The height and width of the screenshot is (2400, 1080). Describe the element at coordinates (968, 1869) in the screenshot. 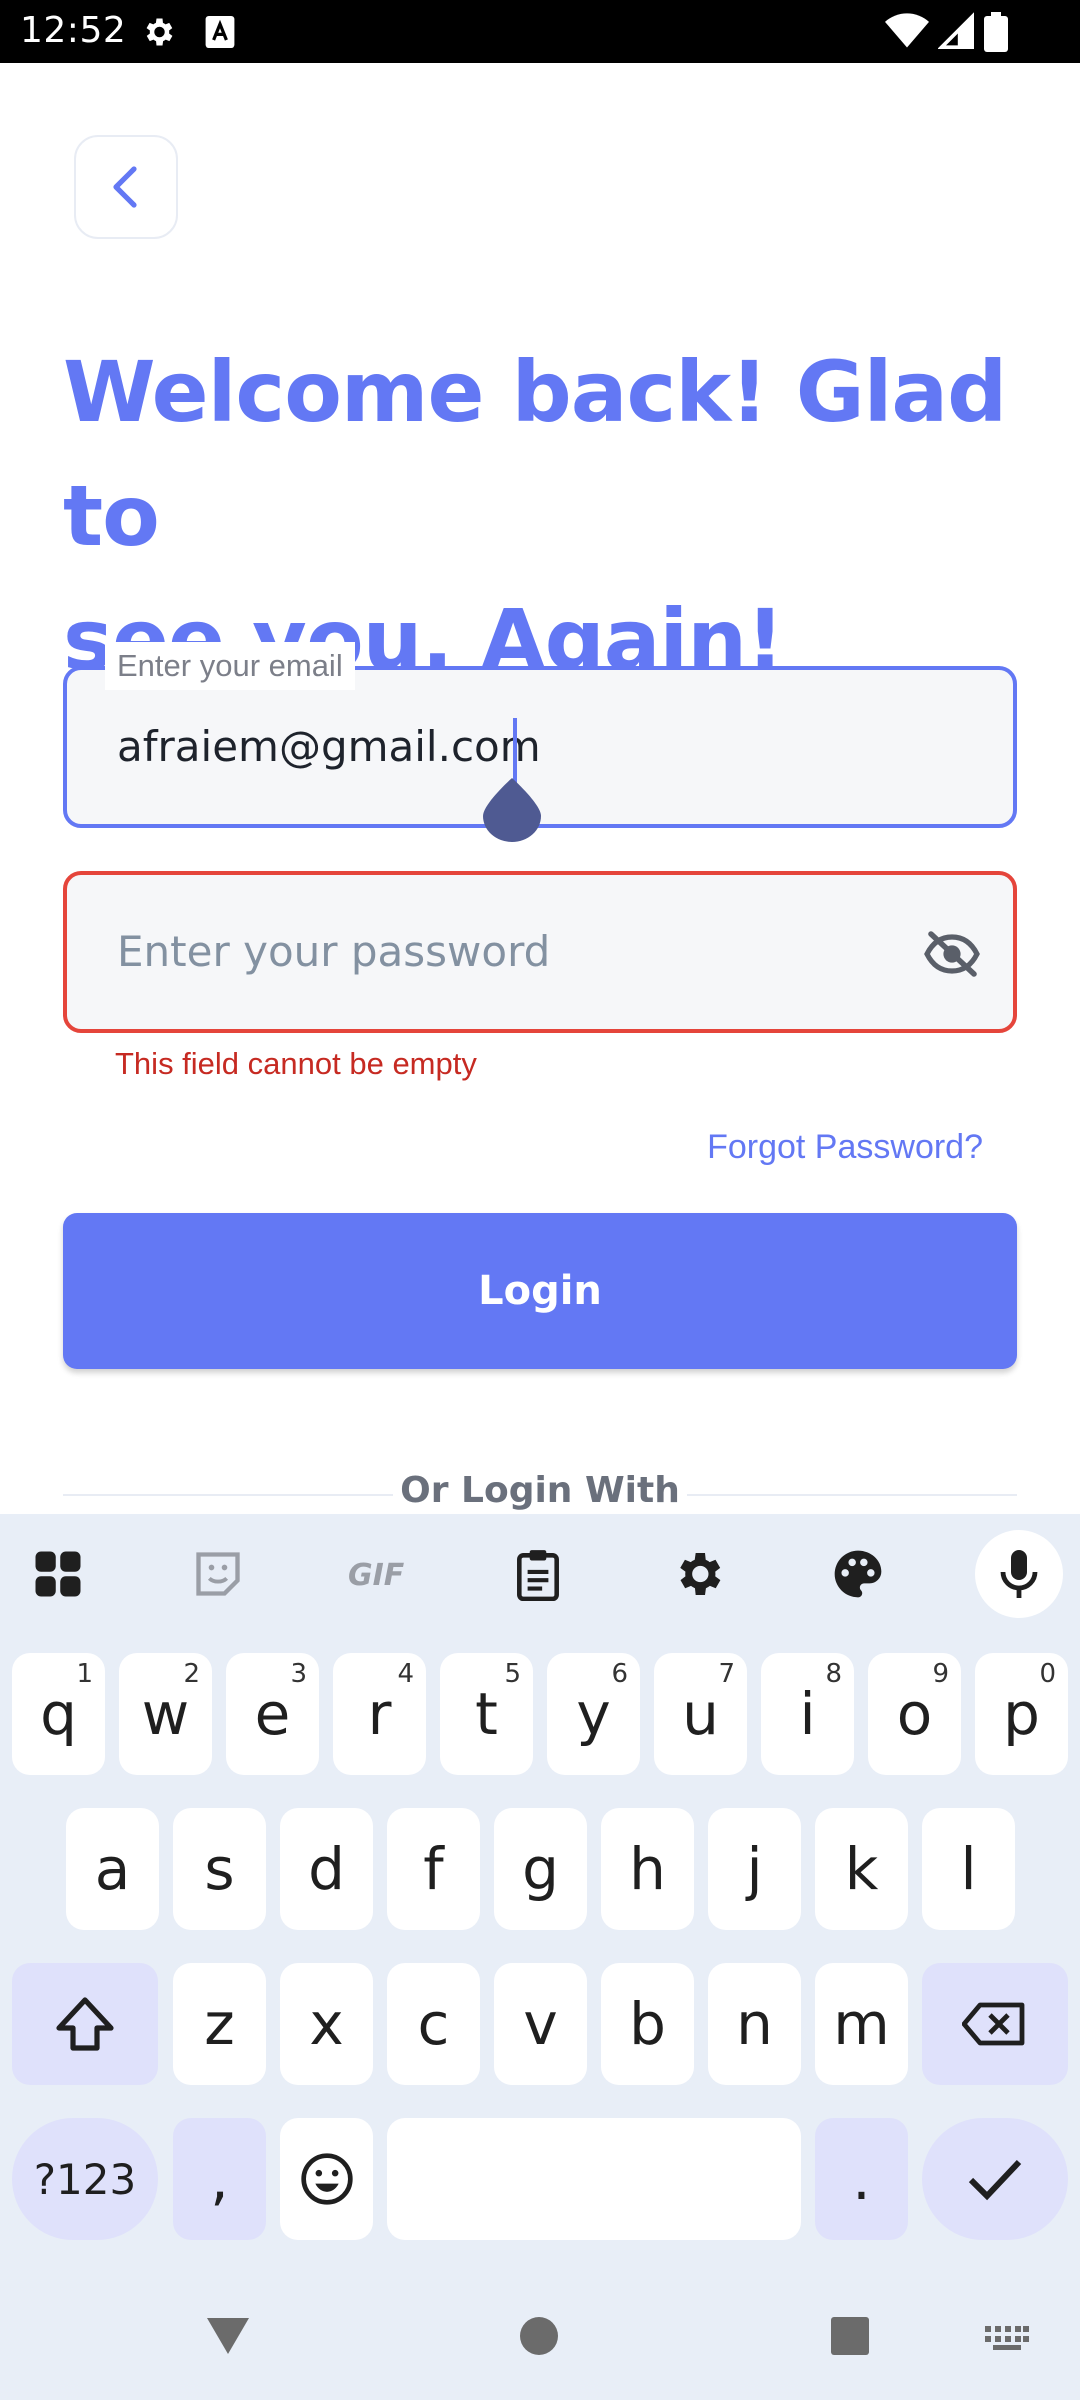

I see `key-l: l` at that location.